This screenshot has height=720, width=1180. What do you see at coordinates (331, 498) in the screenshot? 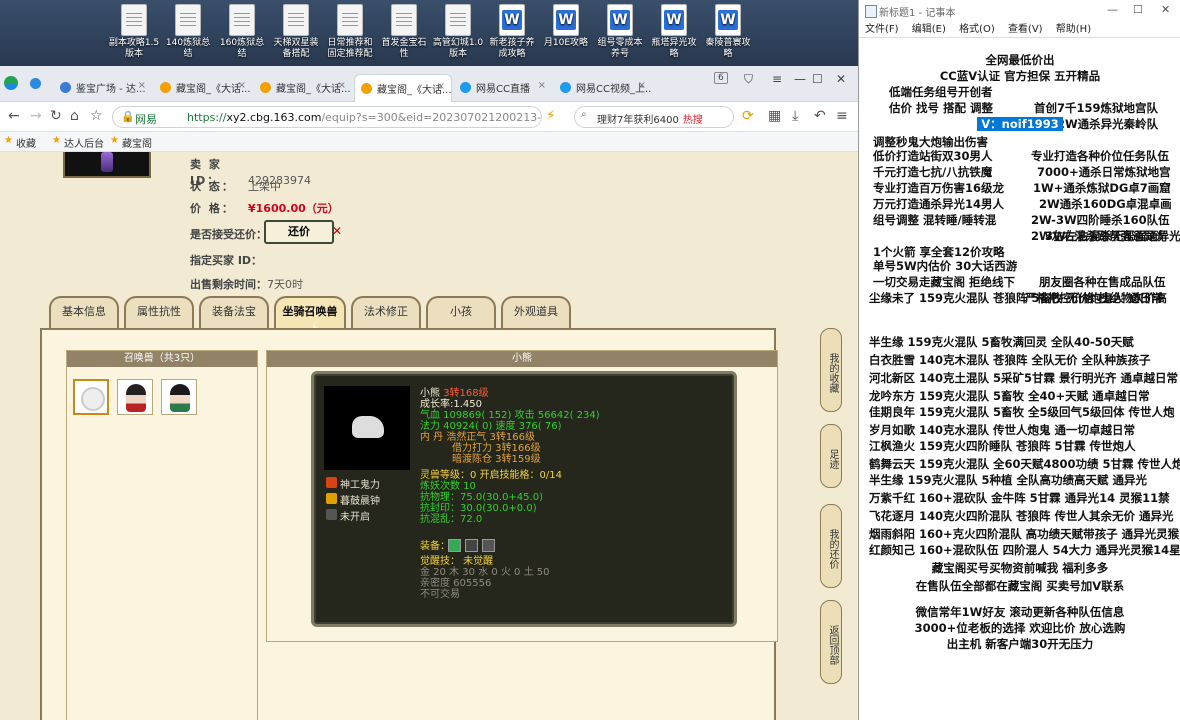
I see `skill-bell-icon` at bounding box center [331, 498].